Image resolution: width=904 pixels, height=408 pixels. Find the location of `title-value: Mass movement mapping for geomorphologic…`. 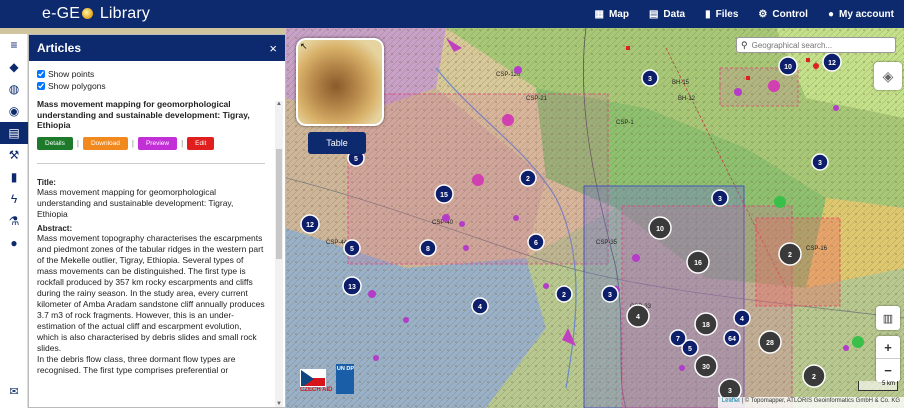

title-value: Mass movement mapping for geomorphologic… is located at coordinates (135, 202).